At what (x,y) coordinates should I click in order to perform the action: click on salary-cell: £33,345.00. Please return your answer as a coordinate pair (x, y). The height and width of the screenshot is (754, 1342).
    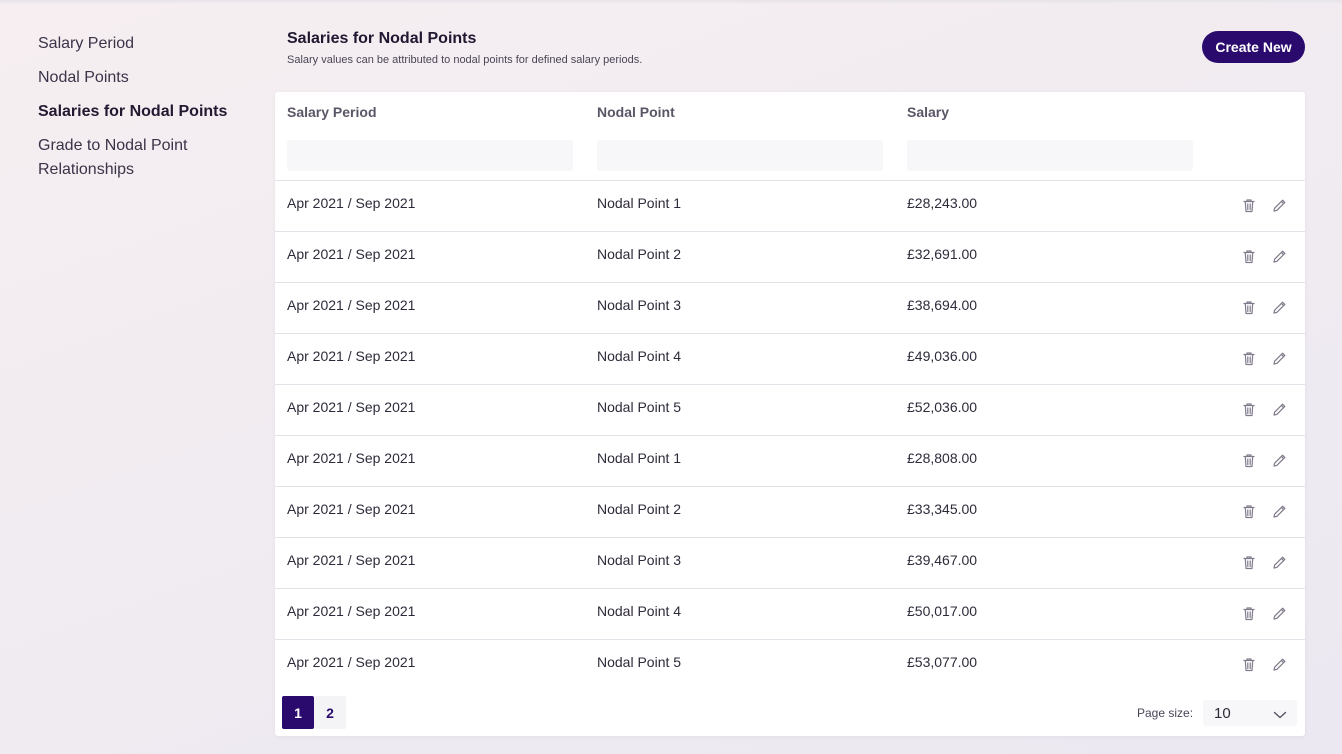
    Looking at the image, I should click on (942, 509).